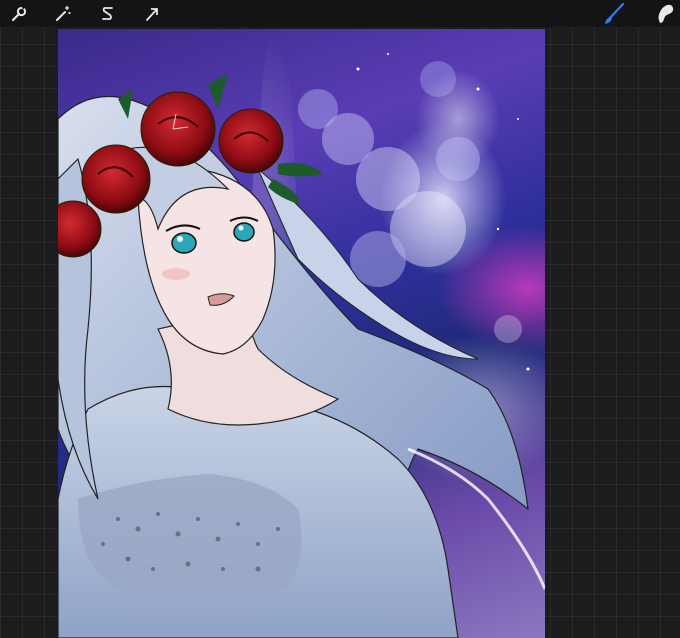 This screenshot has height=638, width=680. I want to click on brush-button, so click(614, 14).